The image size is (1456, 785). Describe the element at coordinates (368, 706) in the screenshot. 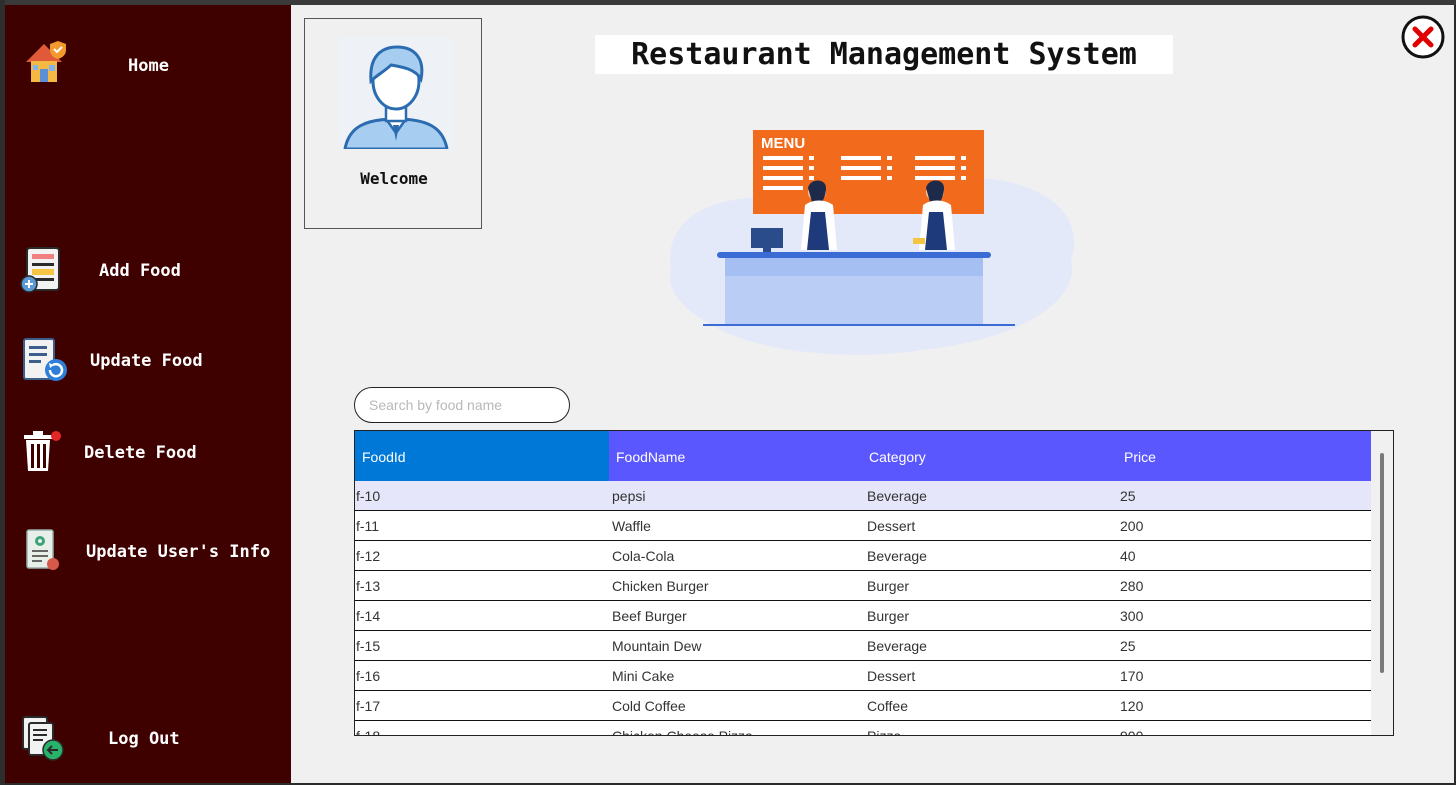

I see `cell-foodid: f-17` at that location.